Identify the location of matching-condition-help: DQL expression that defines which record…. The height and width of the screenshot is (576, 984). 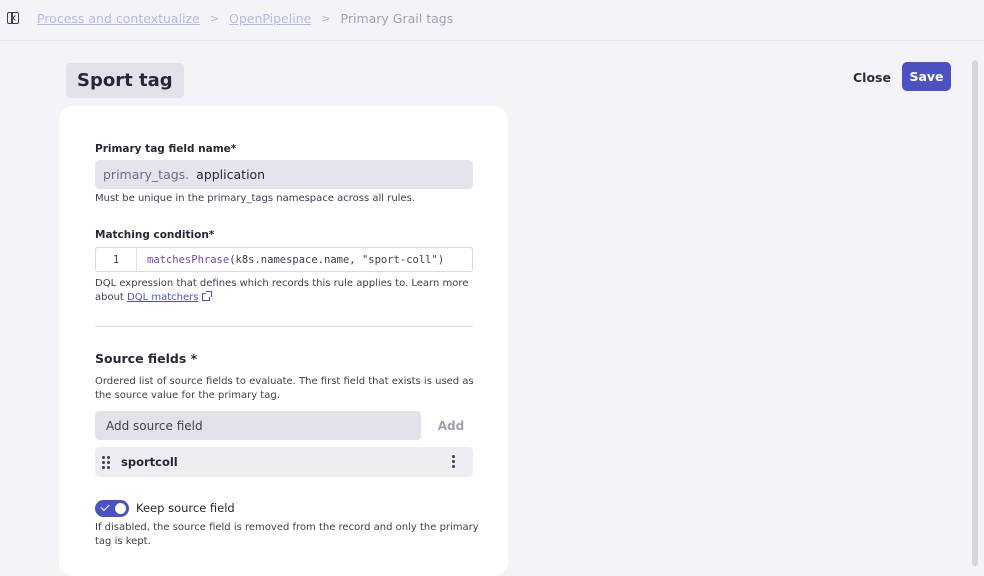
(281, 291).